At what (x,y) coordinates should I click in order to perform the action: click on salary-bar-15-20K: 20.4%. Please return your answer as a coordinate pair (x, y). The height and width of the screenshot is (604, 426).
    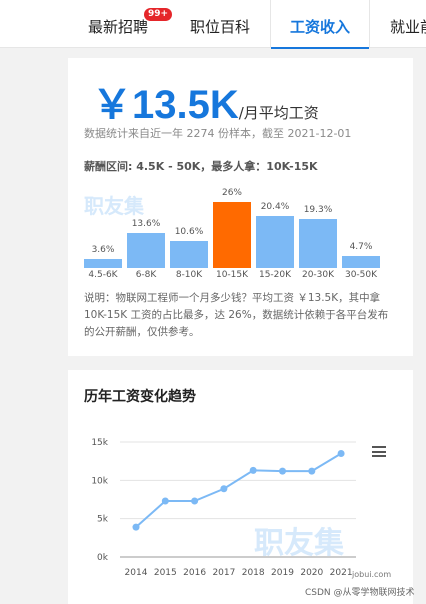
    Looking at the image, I should click on (275, 235).